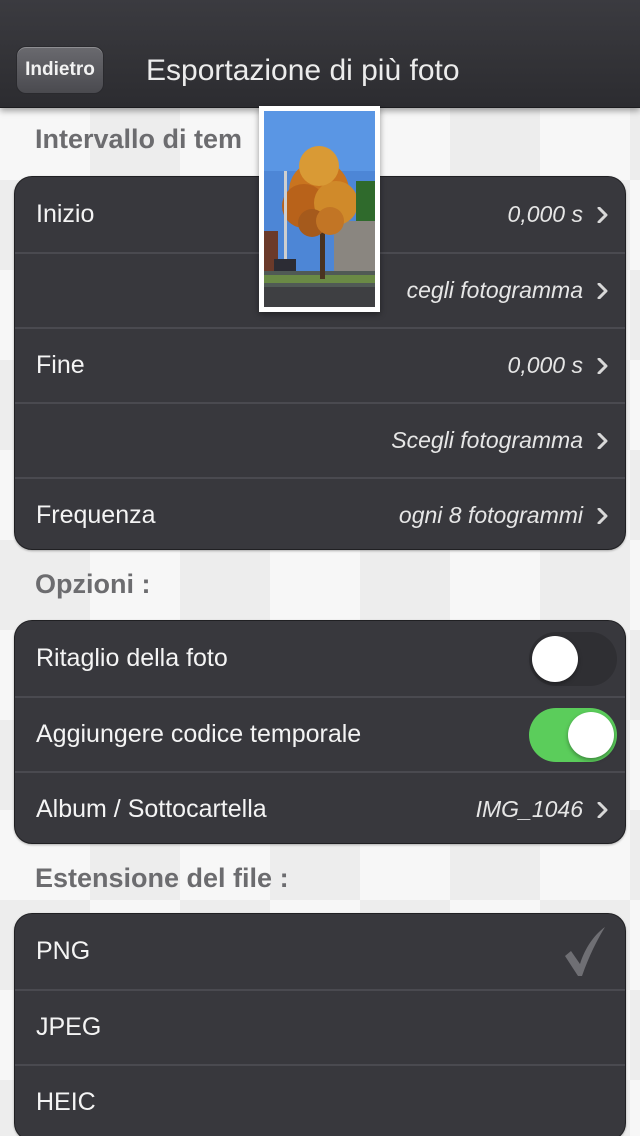  I want to click on album-value: IMG_1046, so click(529, 809).